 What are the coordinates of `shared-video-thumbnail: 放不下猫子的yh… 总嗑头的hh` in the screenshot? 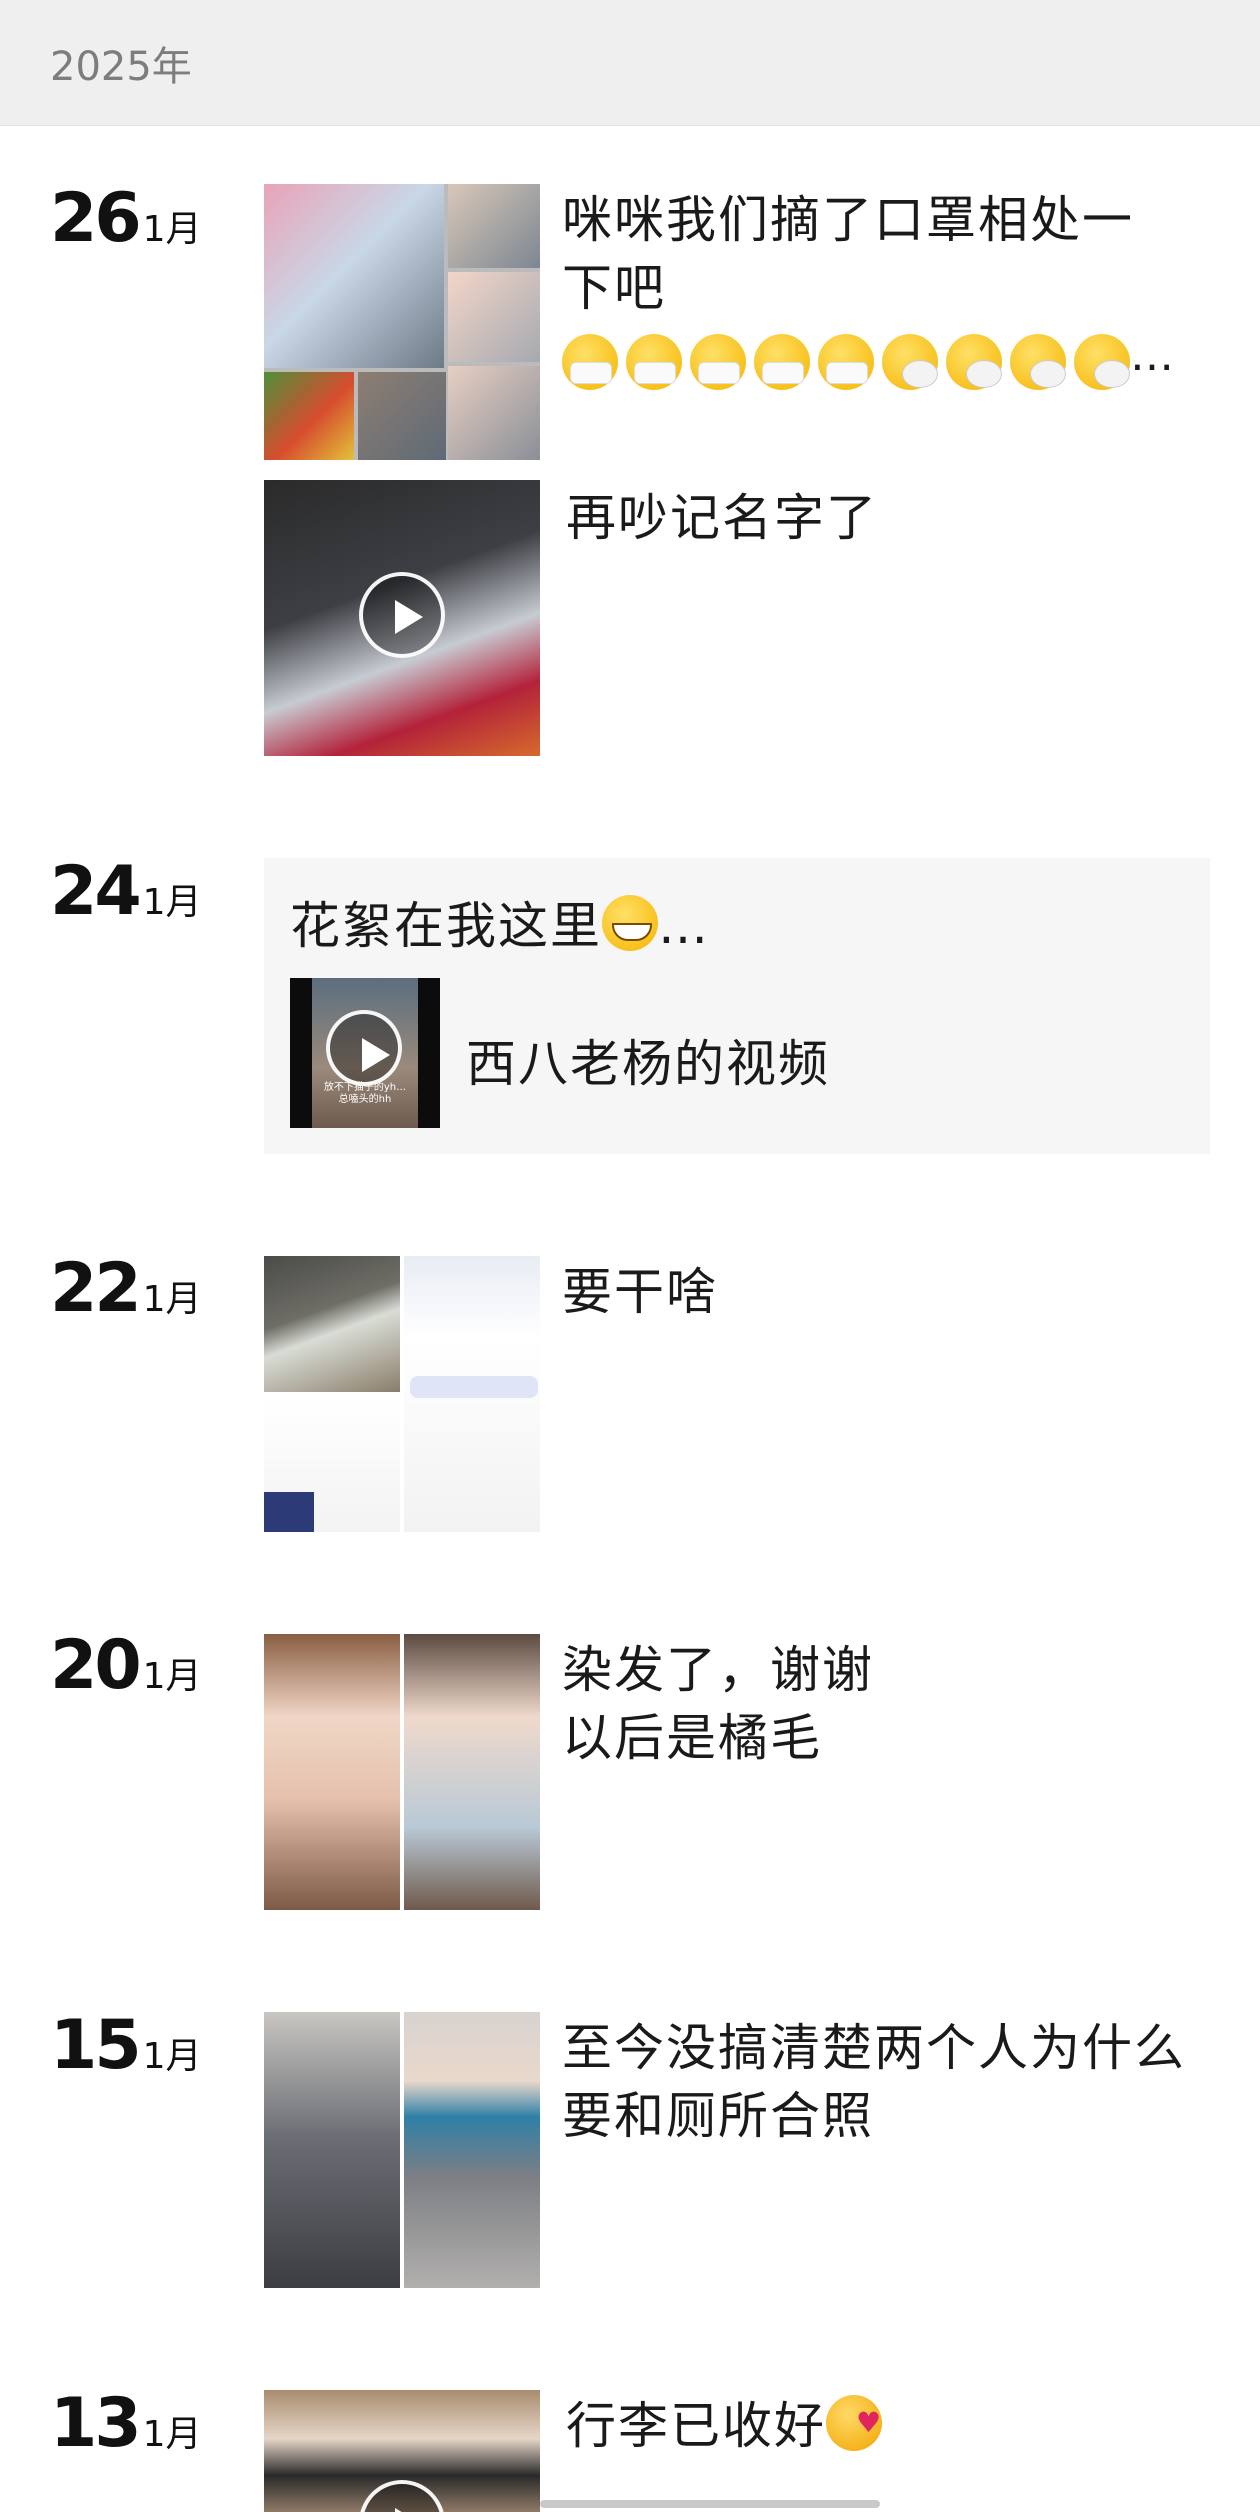 It's located at (365, 1053).